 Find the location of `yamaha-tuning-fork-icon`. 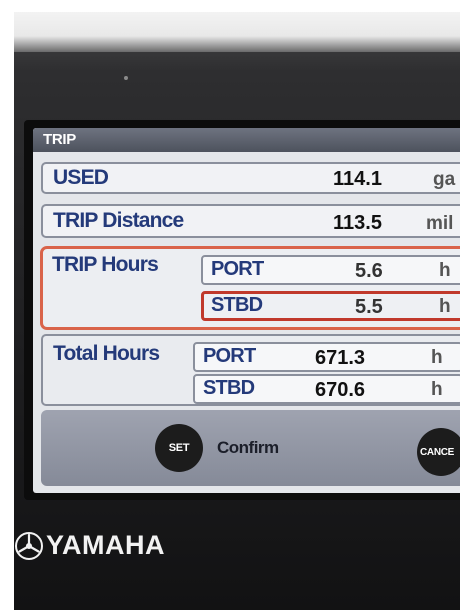

yamaha-tuning-fork-icon is located at coordinates (29, 545).